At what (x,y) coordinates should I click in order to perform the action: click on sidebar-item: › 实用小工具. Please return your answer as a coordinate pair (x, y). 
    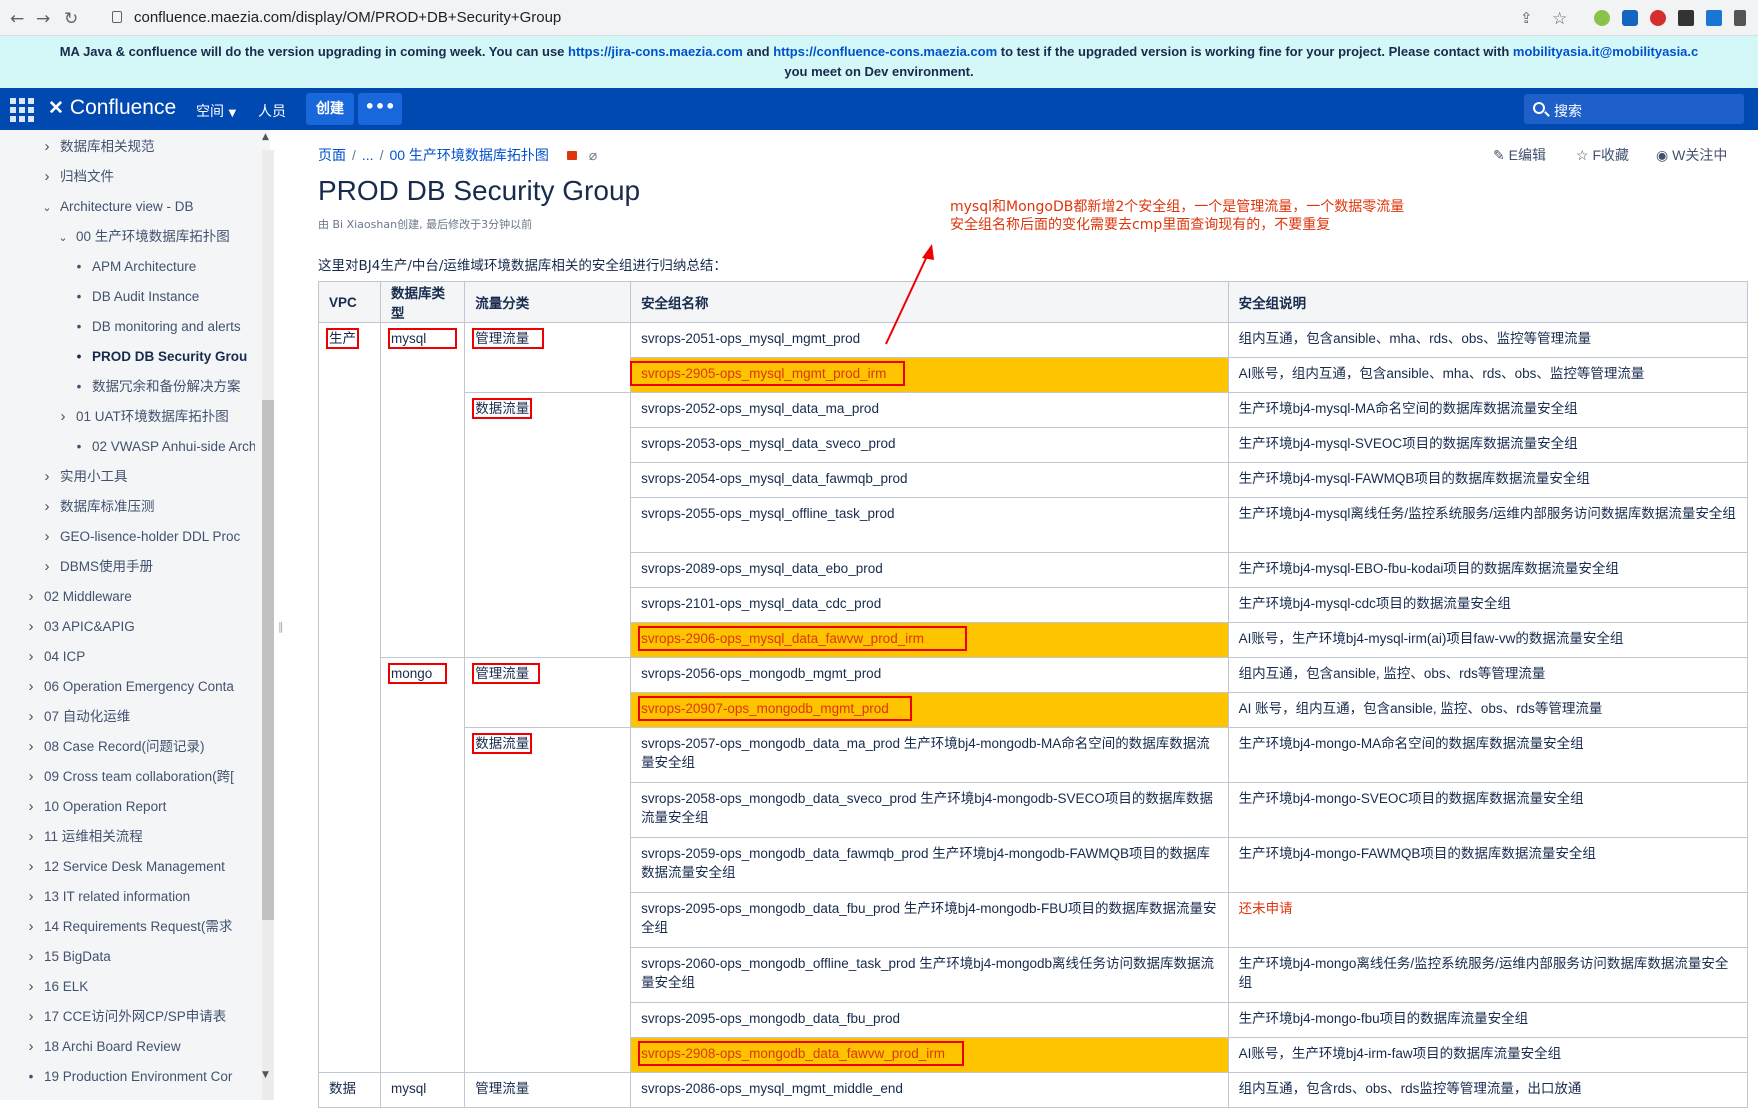
    Looking at the image, I should click on (127, 477).